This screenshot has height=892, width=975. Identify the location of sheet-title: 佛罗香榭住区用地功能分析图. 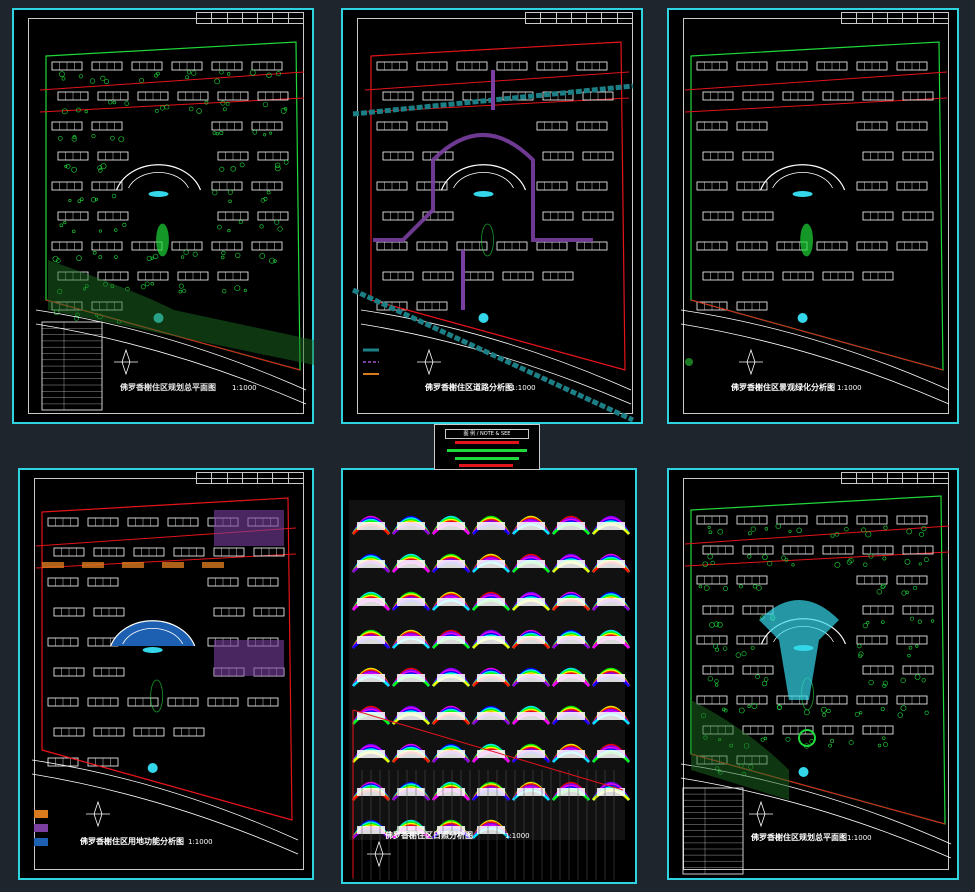
(132, 841).